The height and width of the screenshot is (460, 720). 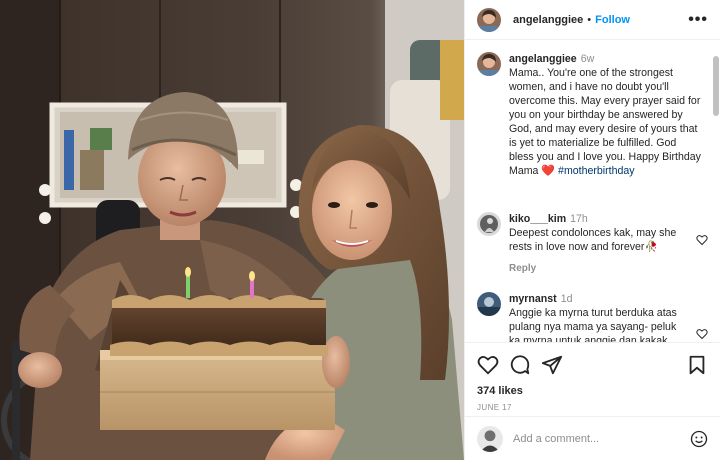 What do you see at coordinates (697, 365) in the screenshot?
I see `bookmark-icon` at bounding box center [697, 365].